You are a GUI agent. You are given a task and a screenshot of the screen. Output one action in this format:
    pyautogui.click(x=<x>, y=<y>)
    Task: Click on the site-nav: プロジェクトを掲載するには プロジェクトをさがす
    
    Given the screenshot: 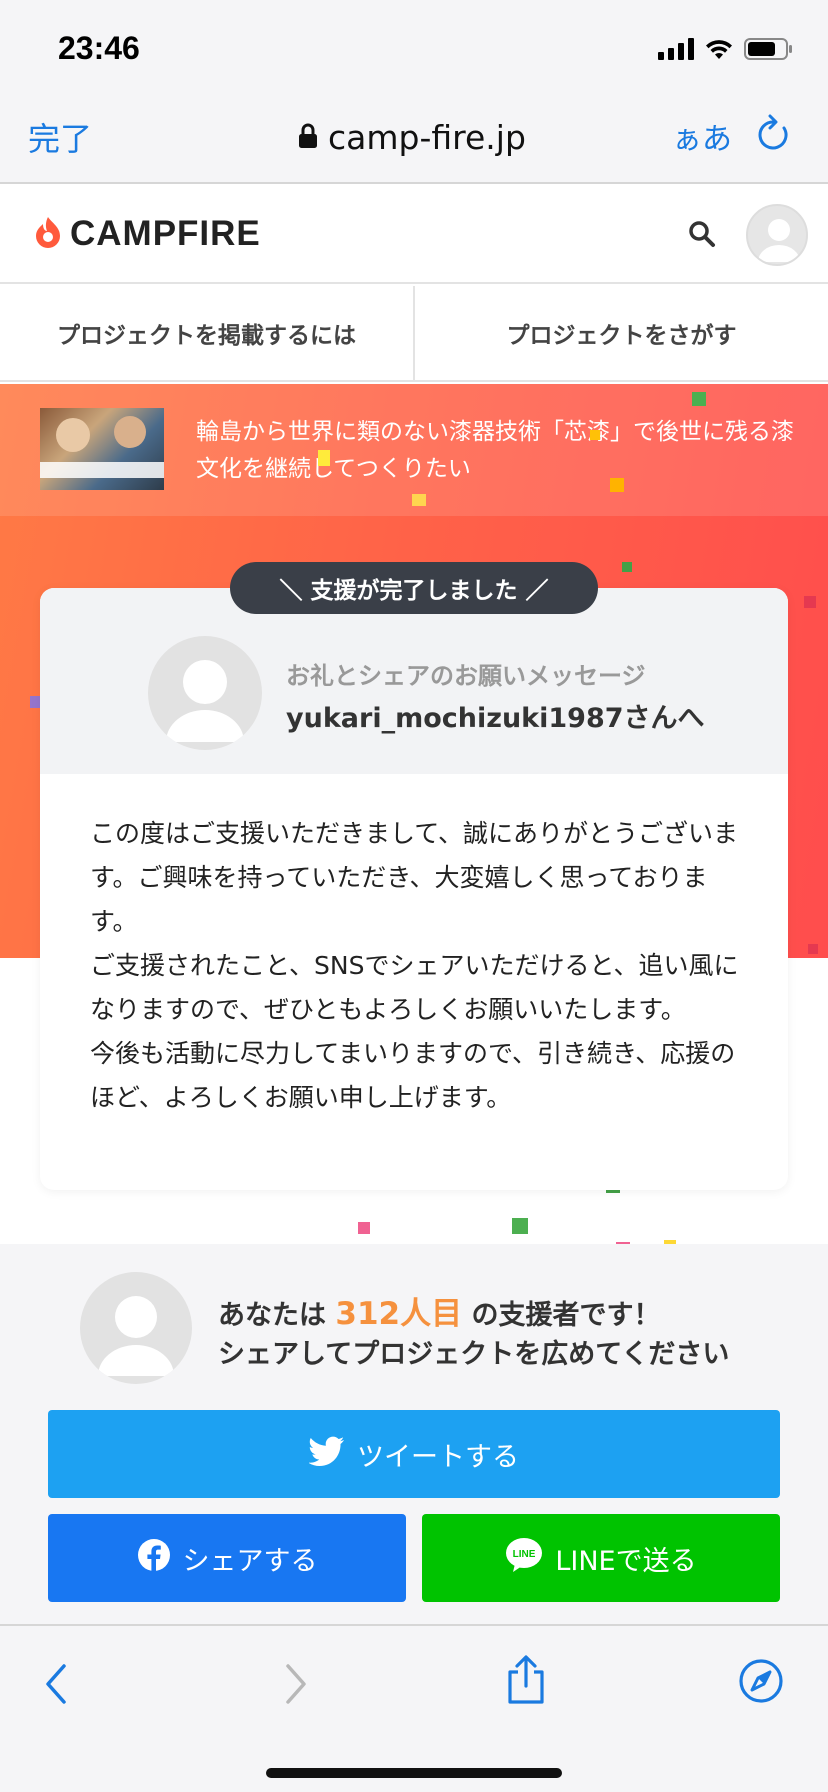 What is the action you would take?
    pyautogui.click(x=414, y=334)
    